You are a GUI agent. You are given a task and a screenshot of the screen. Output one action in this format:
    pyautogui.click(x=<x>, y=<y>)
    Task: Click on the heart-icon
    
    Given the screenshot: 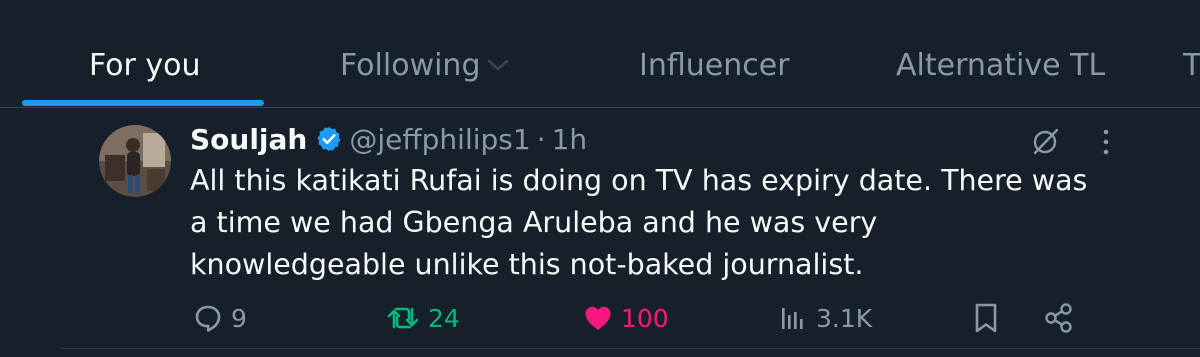 What is the action you would take?
    pyautogui.click(x=598, y=318)
    